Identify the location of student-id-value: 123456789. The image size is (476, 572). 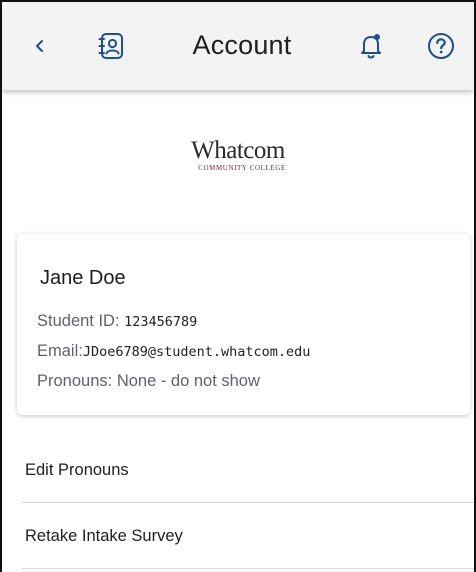
(161, 322).